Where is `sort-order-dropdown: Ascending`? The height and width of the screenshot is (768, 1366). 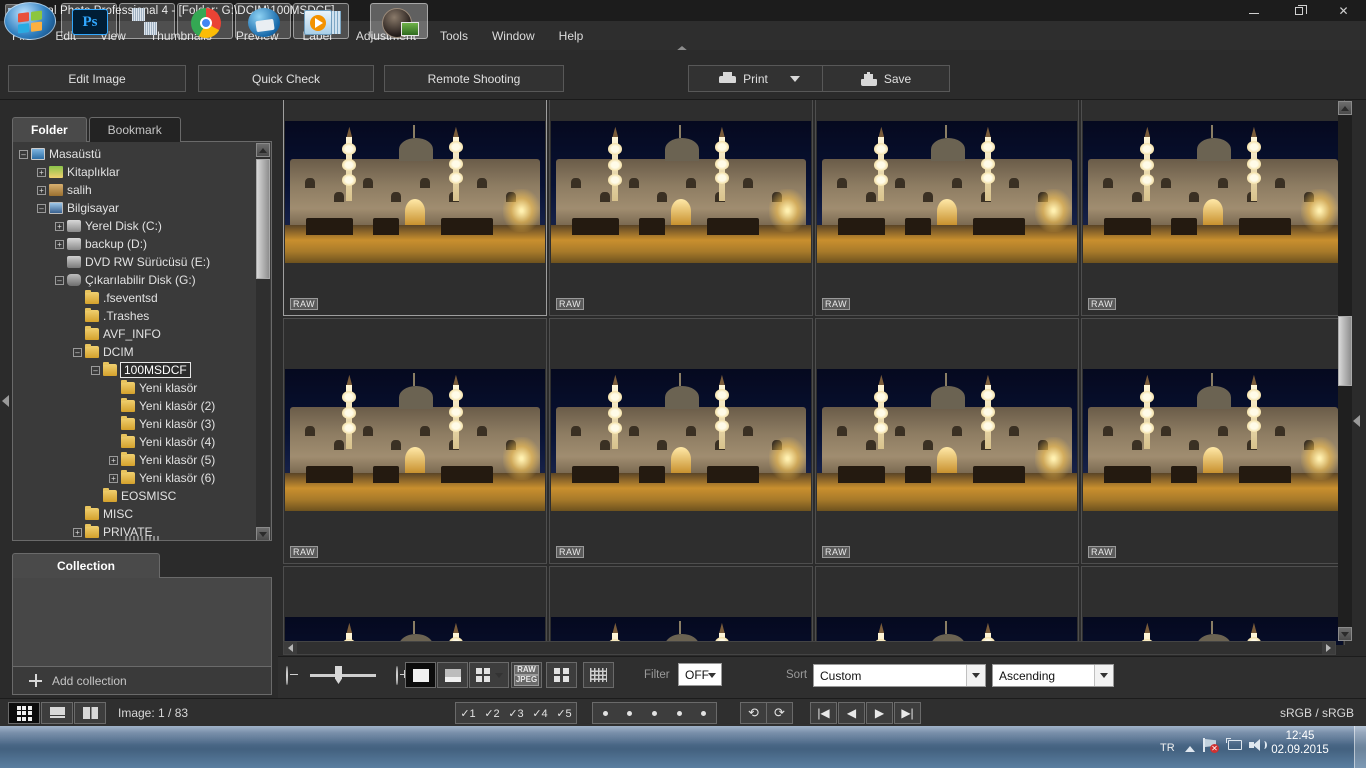
sort-order-dropdown: Ascending is located at coordinates (1053, 675).